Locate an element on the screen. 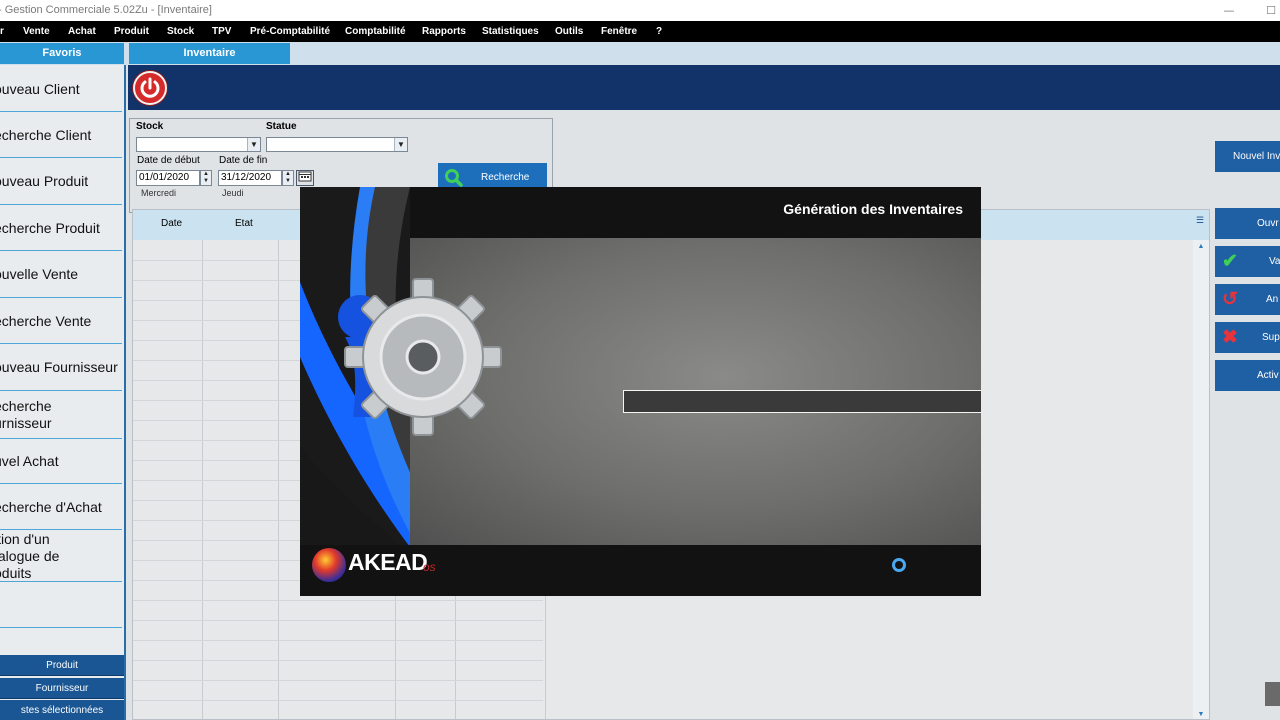 This screenshot has width=1280, height=720. gear-icon is located at coordinates (420, 357).